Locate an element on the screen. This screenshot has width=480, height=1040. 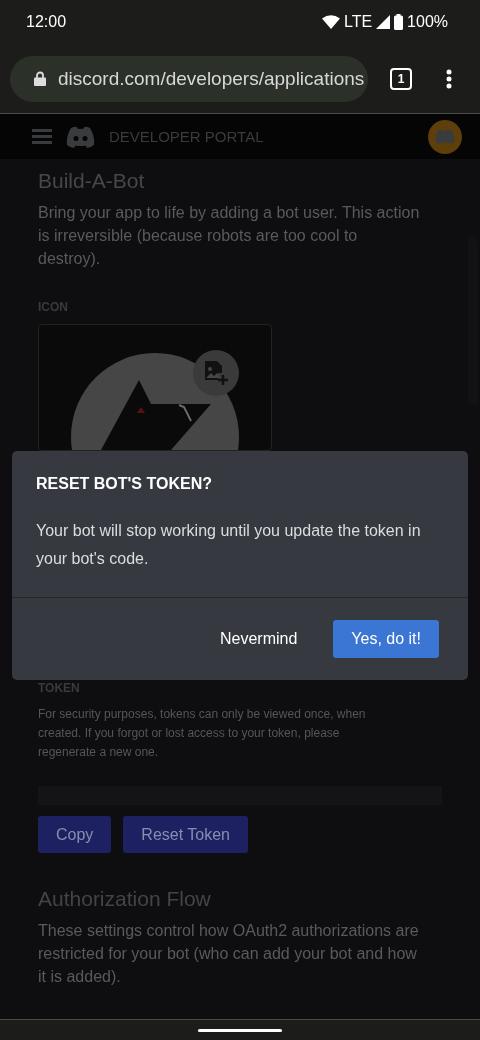
add-image-icon is located at coordinates (216, 373).